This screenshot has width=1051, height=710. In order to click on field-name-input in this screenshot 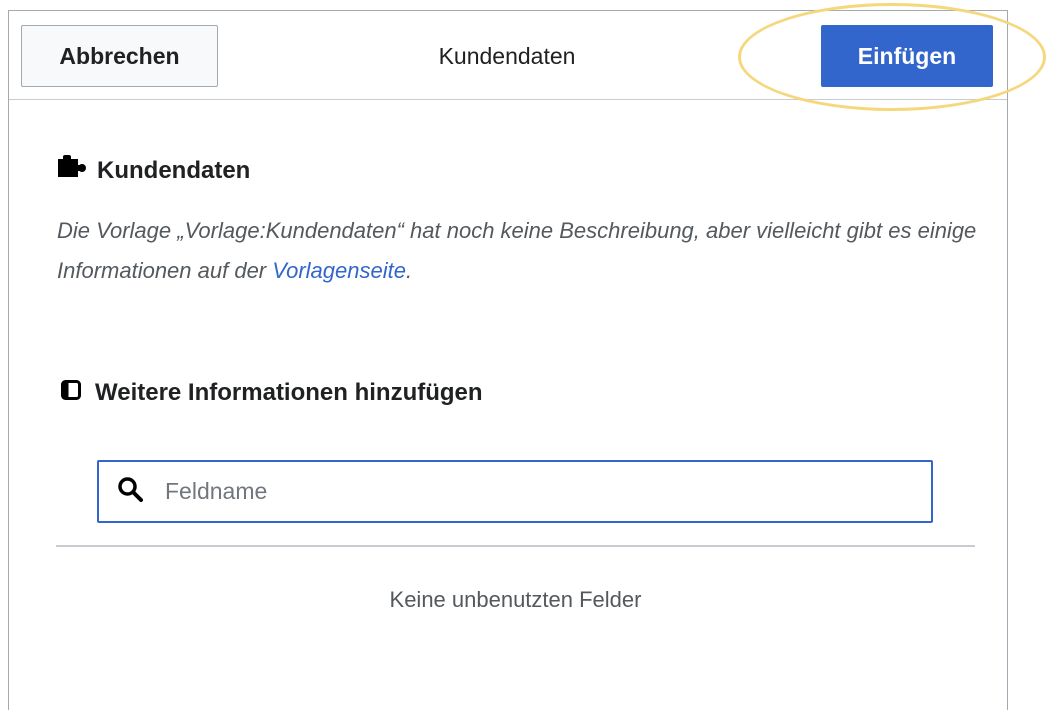, I will do `click(515, 491)`.